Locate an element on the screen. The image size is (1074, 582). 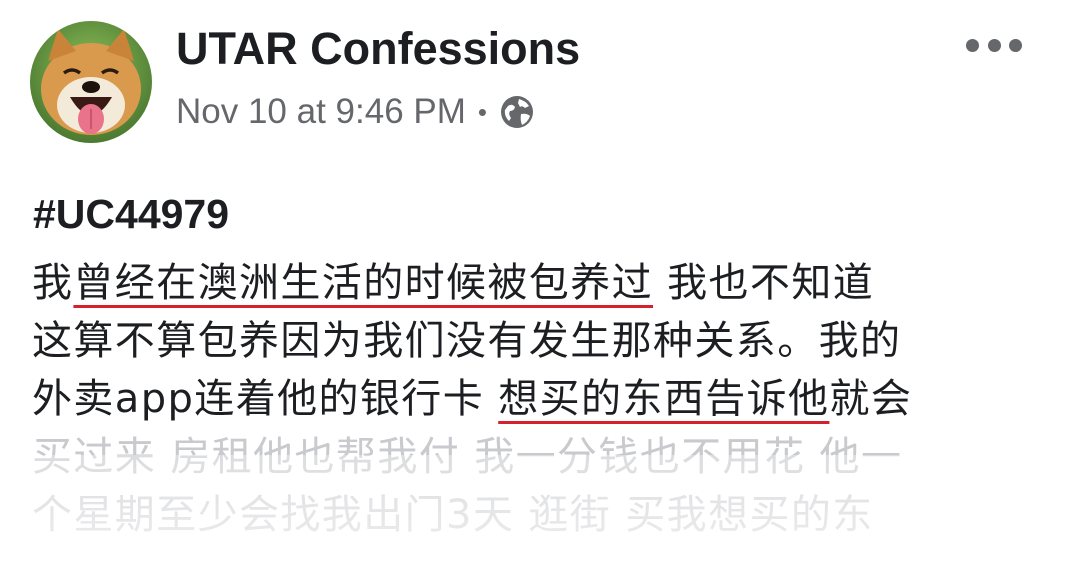
post-line-3: 外卖app连着他的银行卡 想买的东西告诉他就会 is located at coordinates (547, 399).